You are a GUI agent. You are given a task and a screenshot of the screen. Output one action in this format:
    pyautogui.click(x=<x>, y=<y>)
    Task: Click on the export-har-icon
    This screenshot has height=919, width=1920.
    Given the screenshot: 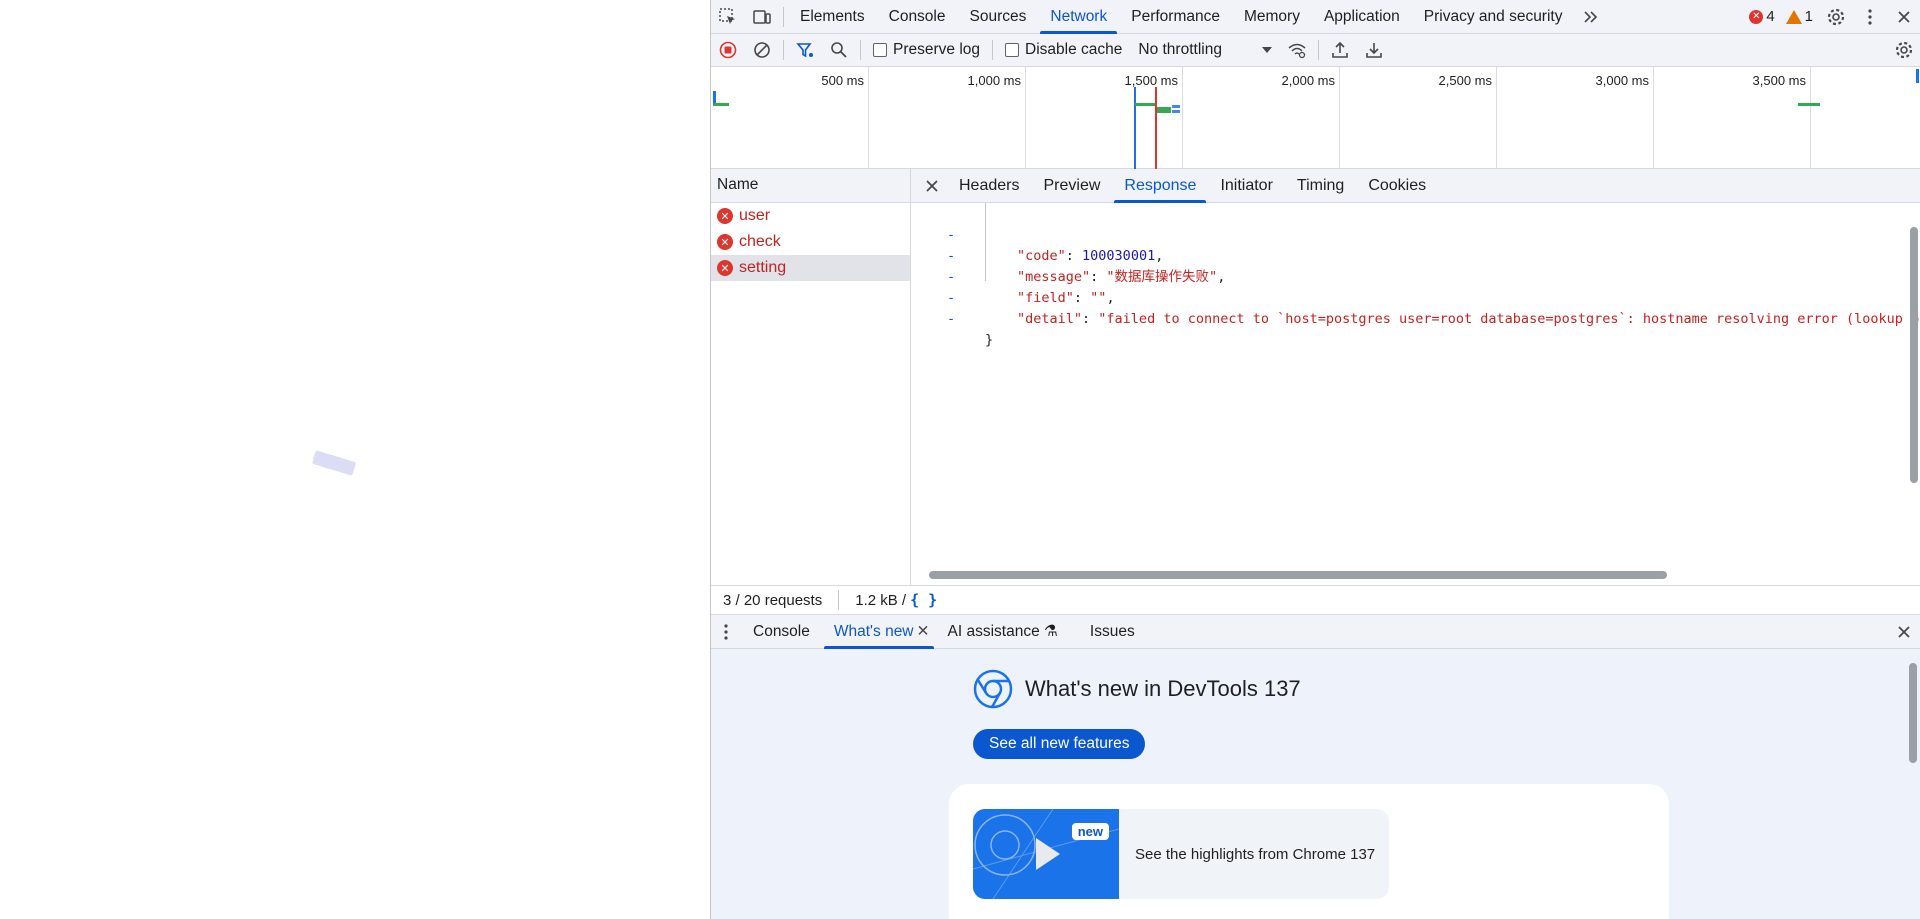 What is the action you would take?
    pyautogui.click(x=1374, y=50)
    